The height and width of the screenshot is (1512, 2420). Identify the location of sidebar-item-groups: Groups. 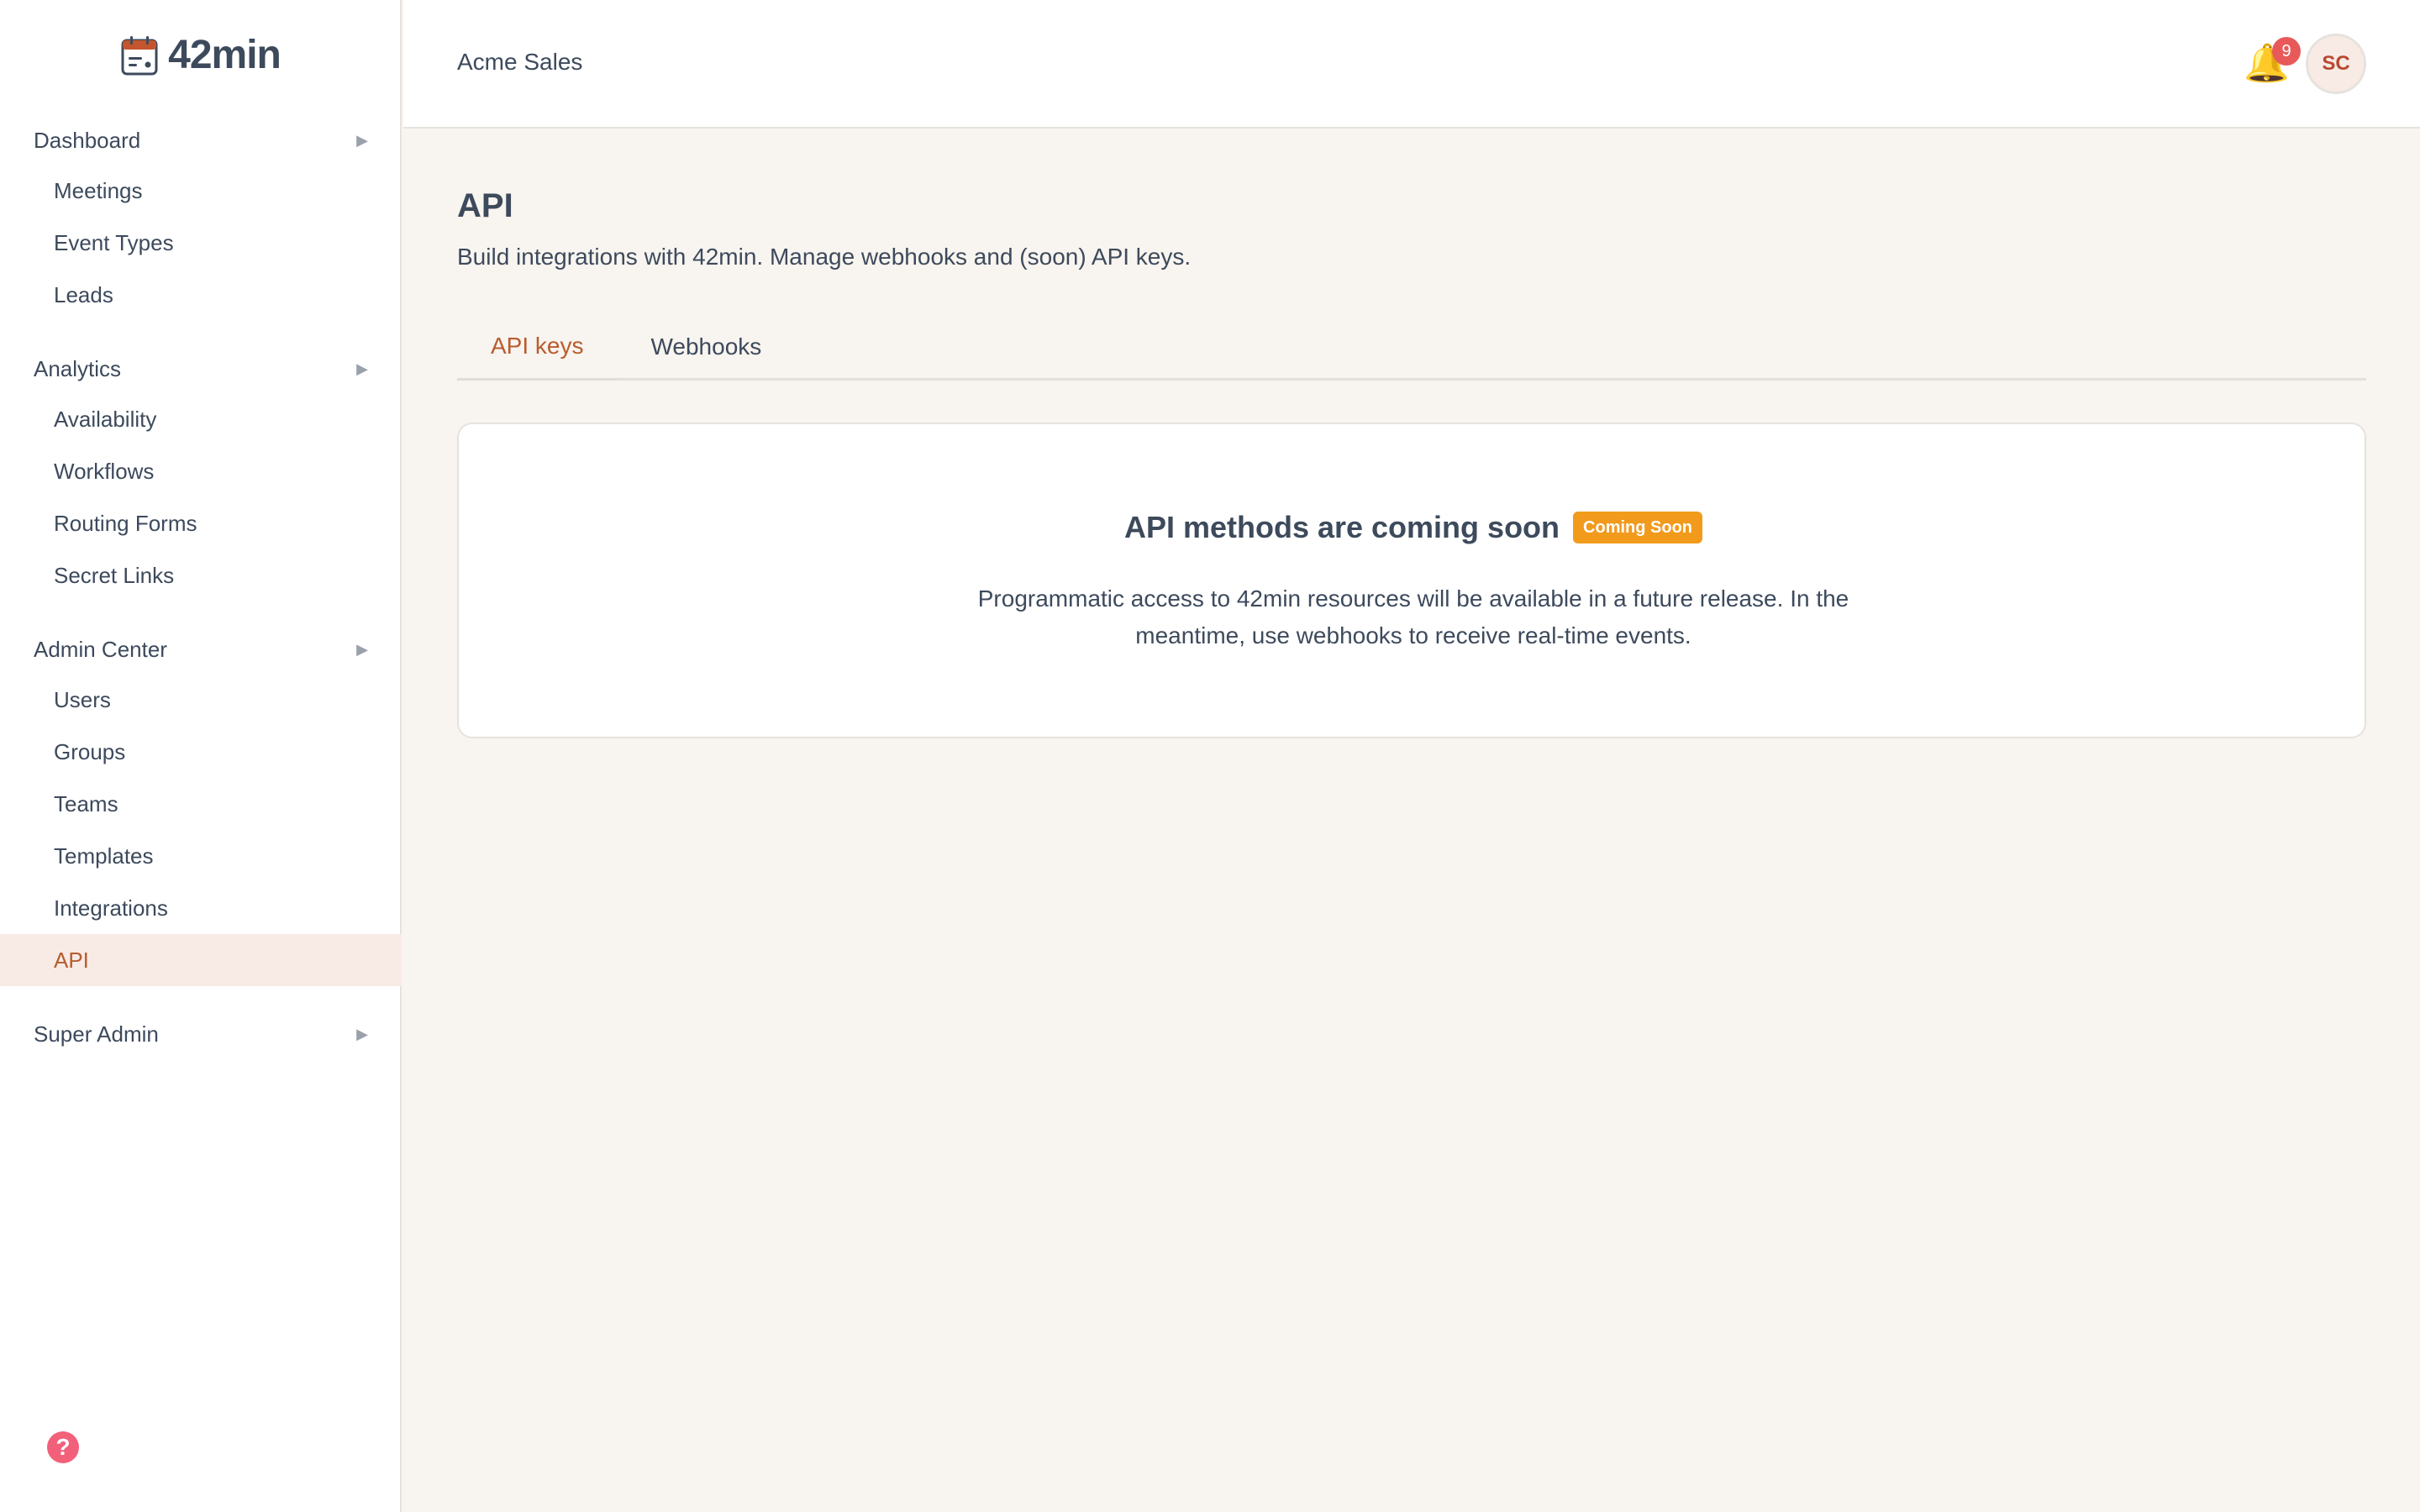
(201, 752).